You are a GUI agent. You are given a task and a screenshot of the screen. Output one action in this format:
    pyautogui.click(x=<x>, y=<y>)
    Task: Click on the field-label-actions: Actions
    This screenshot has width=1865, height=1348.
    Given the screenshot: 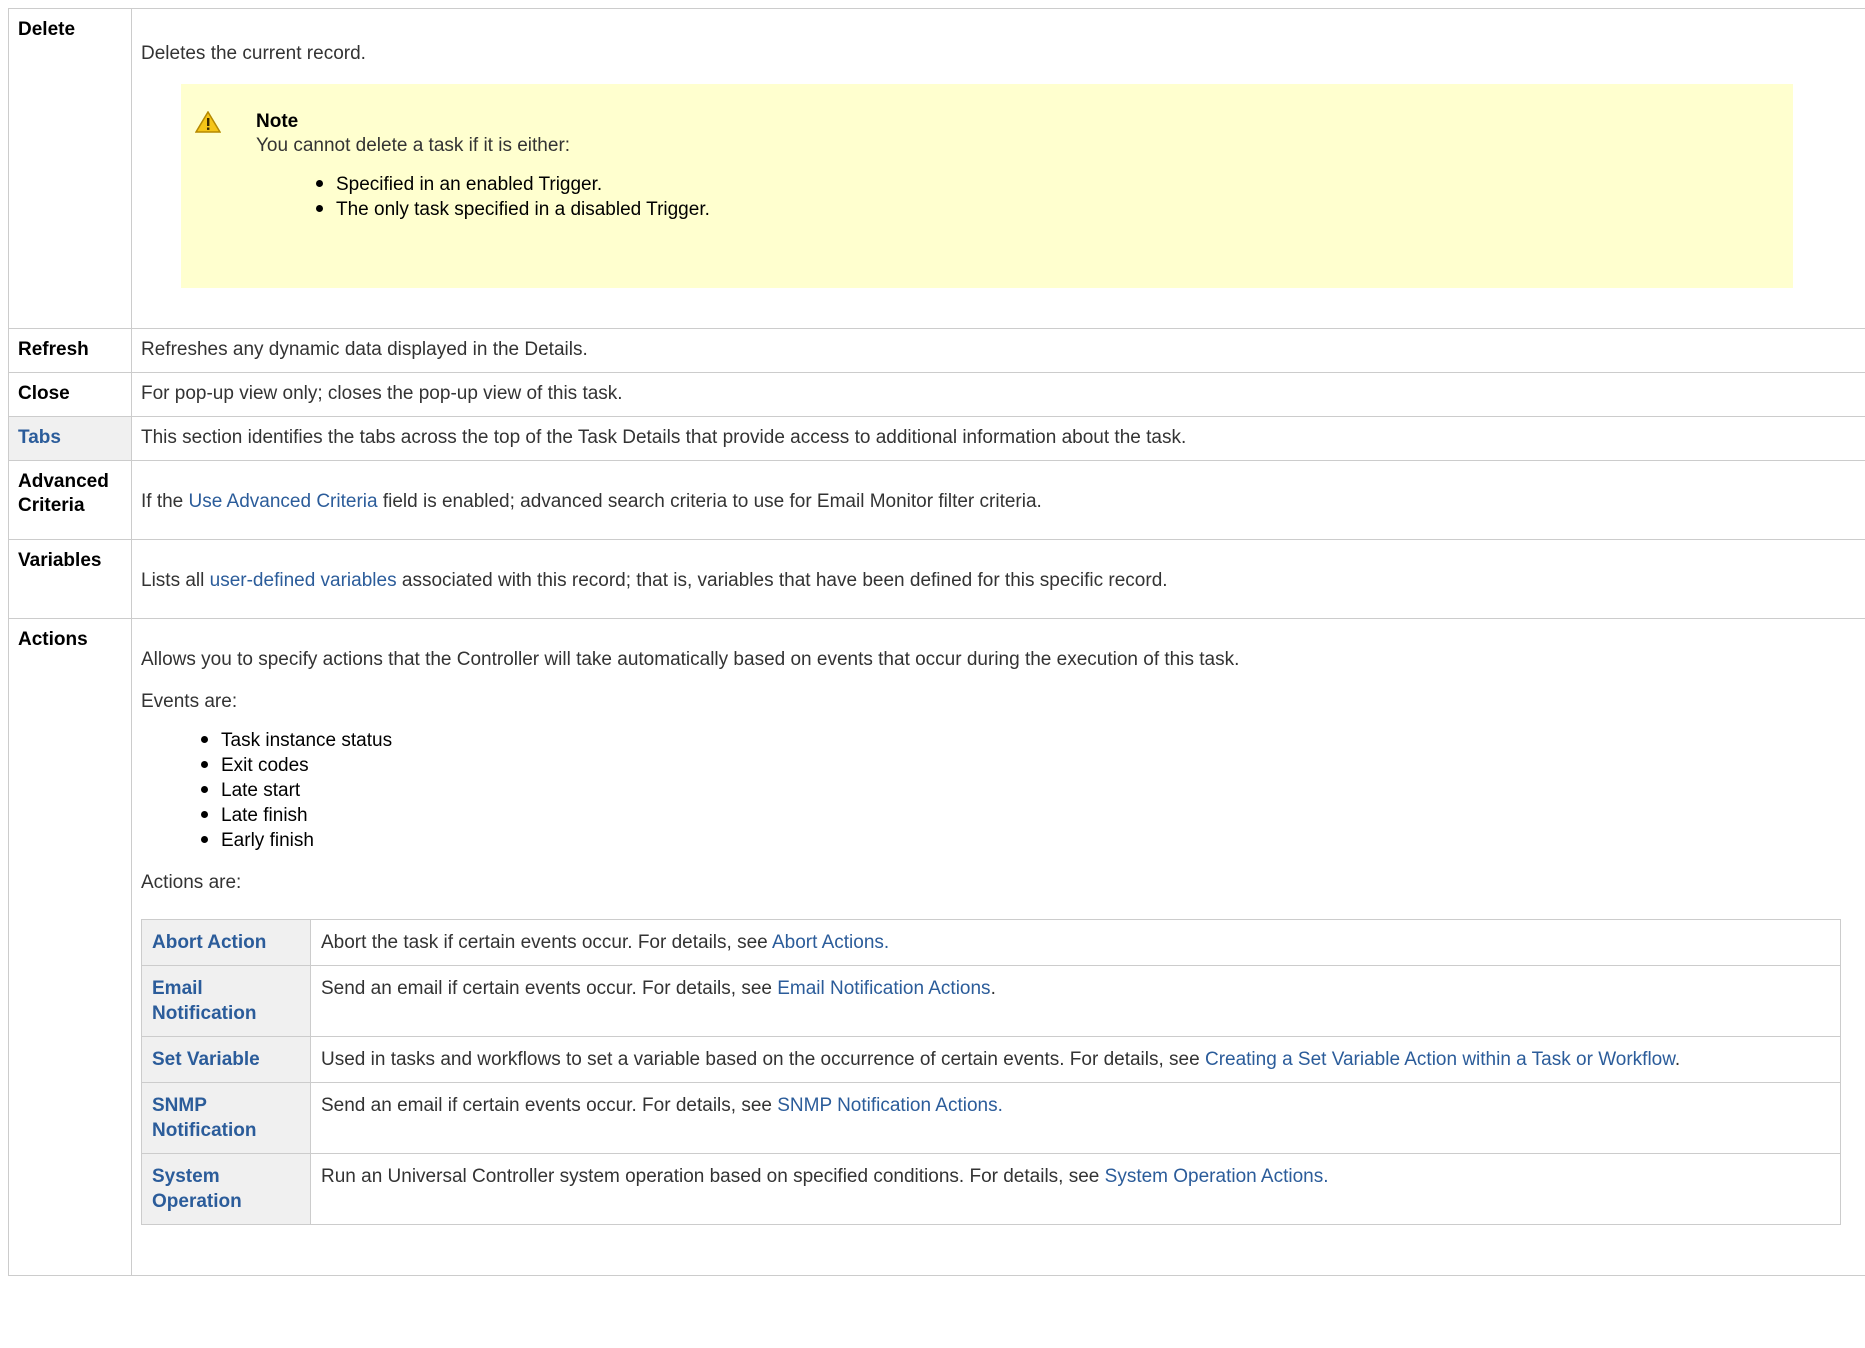 What is the action you would take?
    pyautogui.click(x=70, y=947)
    